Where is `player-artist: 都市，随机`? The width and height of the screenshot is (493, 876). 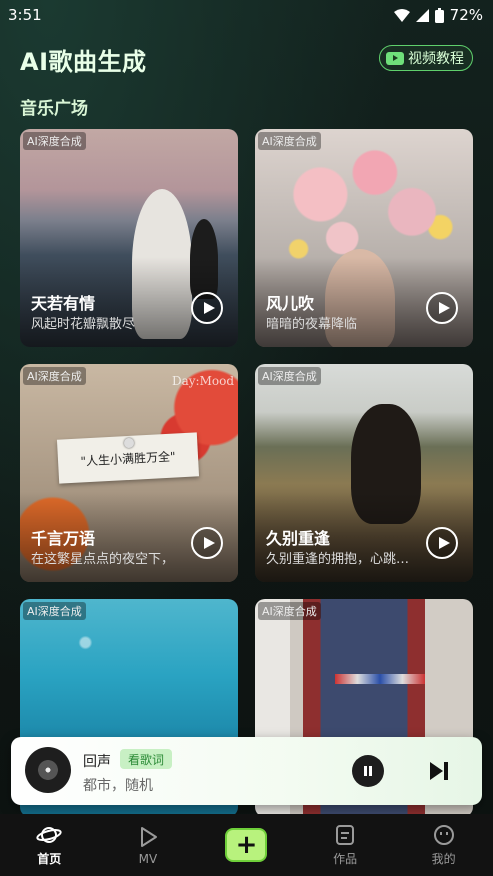
player-artist: 都市，随机 is located at coordinates (118, 786).